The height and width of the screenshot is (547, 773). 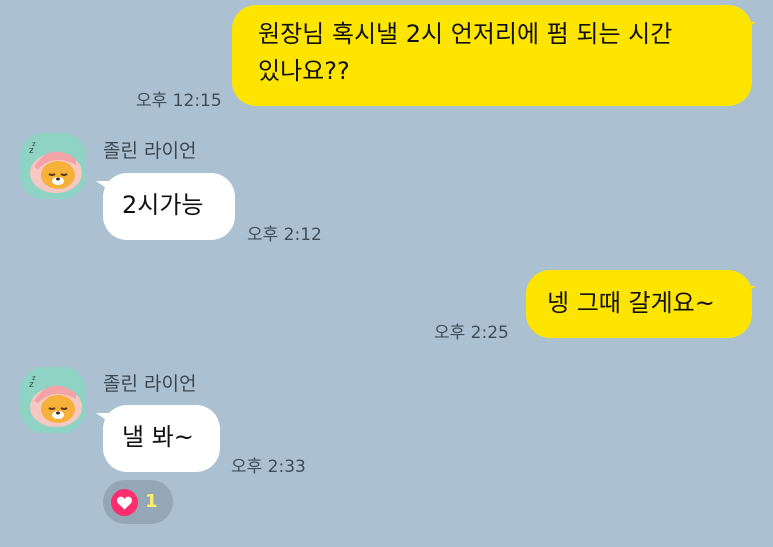 What do you see at coordinates (268, 467) in the screenshot?
I see `message-timestamp: 오후 2:33` at bounding box center [268, 467].